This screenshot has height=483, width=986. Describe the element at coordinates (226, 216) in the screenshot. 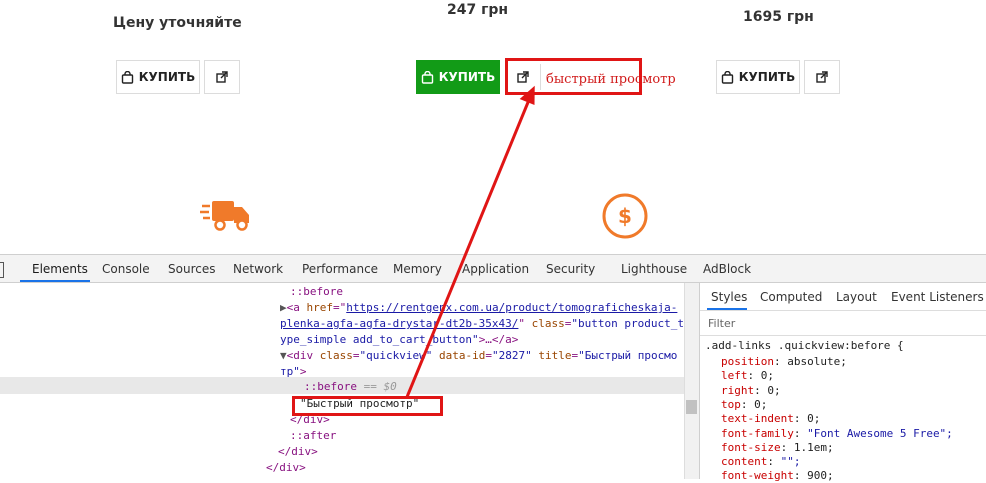

I see `delivery-truck-icon` at that location.